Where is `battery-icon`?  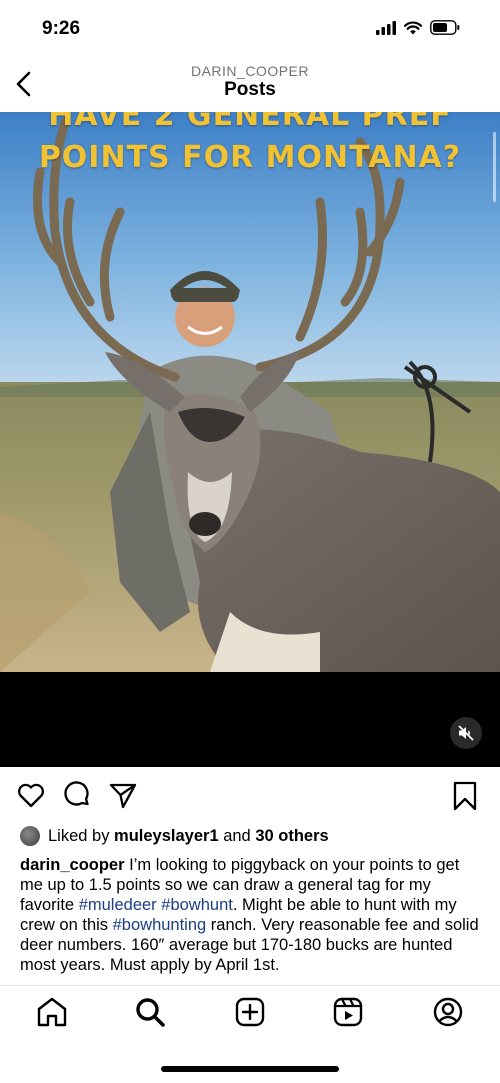 battery-icon is located at coordinates (445, 27).